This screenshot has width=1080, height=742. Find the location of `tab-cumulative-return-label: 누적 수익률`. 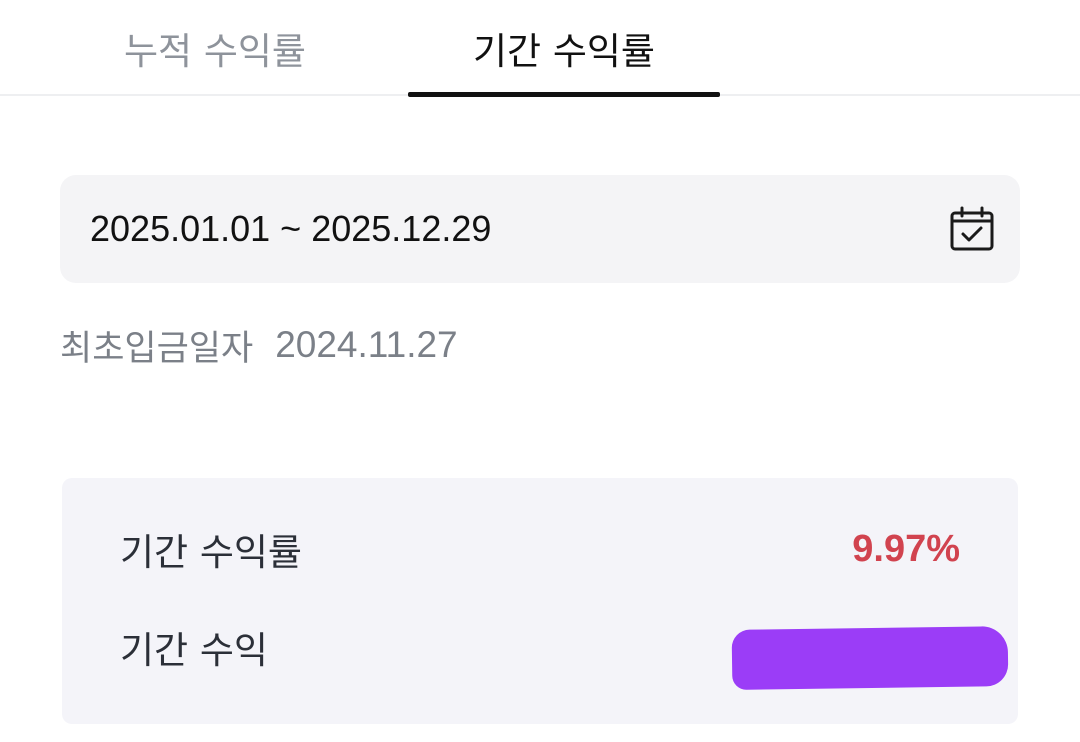

tab-cumulative-return-label: 누적 수익률 is located at coordinates (215, 51).